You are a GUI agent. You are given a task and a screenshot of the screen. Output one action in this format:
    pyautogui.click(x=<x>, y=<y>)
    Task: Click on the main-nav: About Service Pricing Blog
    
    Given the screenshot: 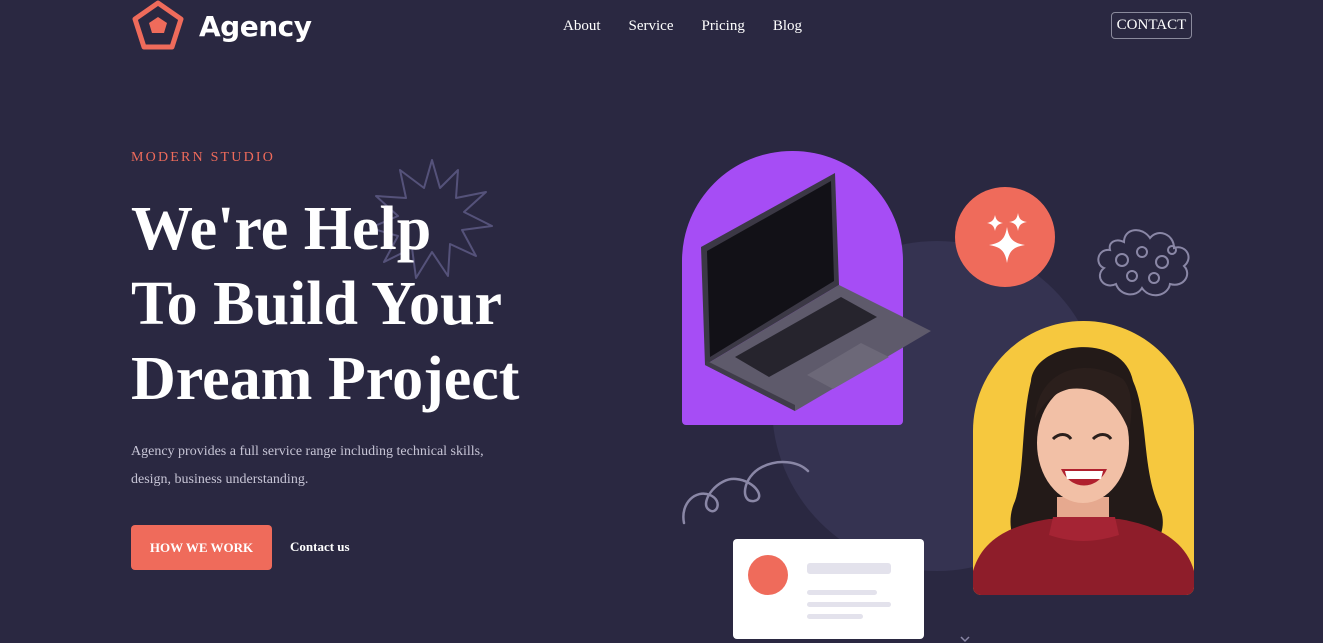 What is the action you would take?
    pyautogui.click(x=682, y=26)
    